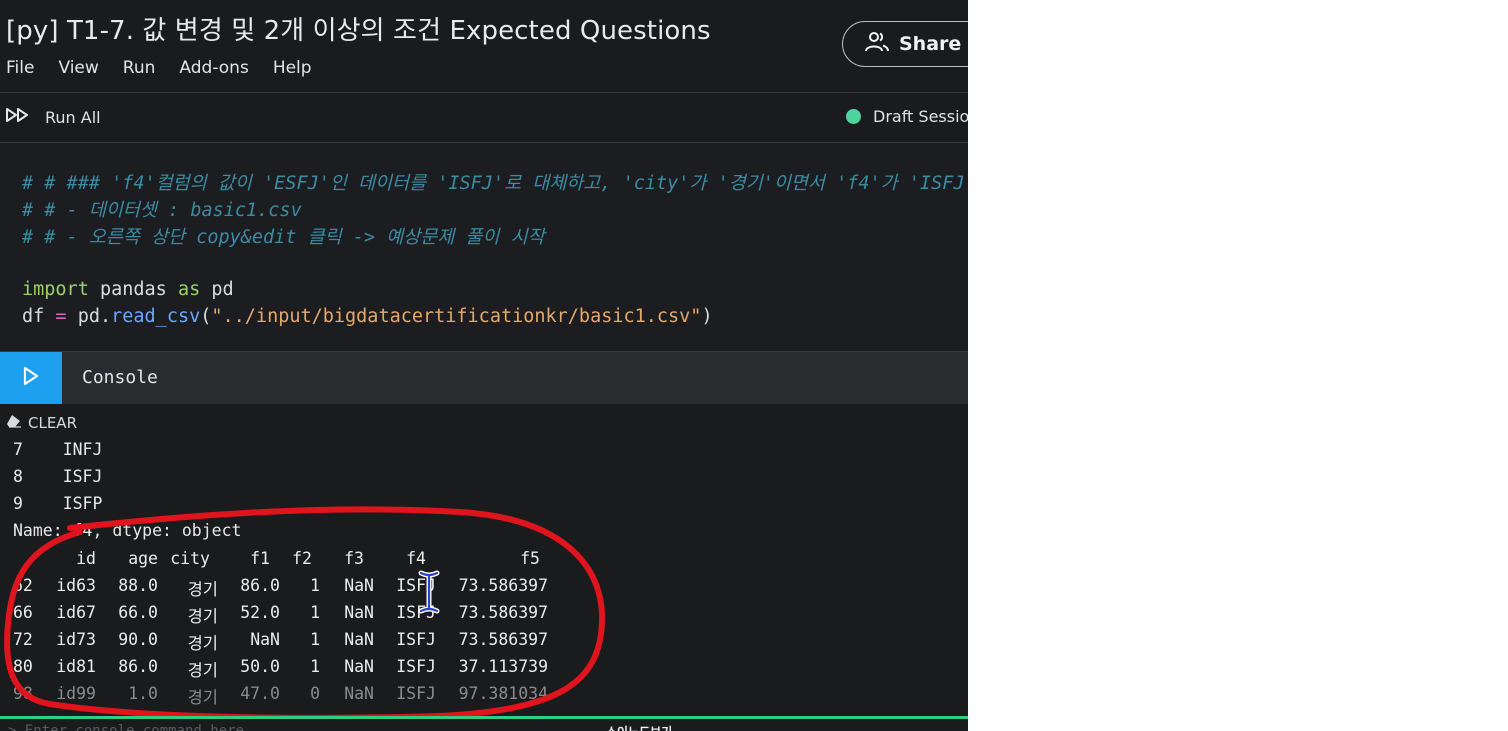 This screenshot has height=731, width=1508. I want to click on menu-view: View, so click(78, 68).